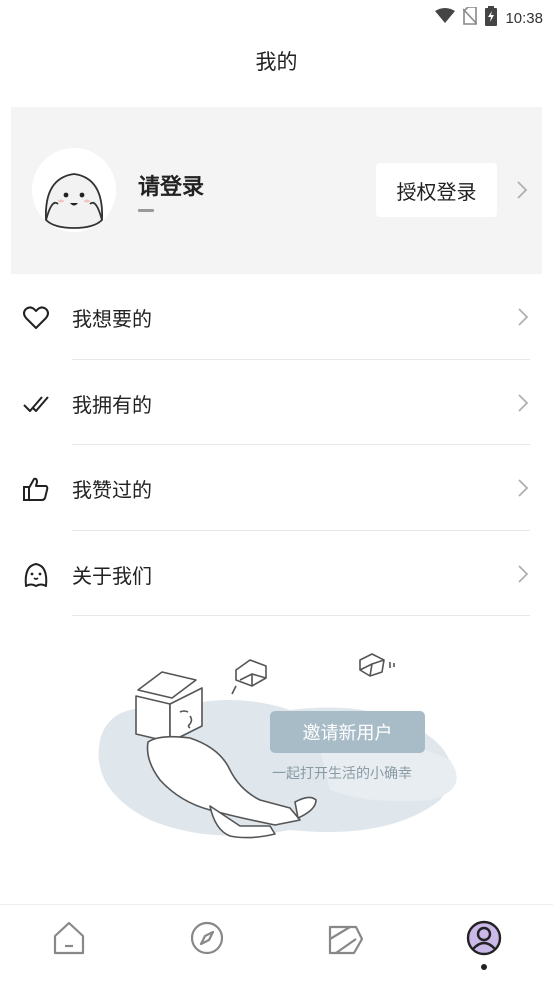 The width and height of the screenshot is (553, 983). What do you see at coordinates (36, 489) in the screenshot?
I see `thumbs-up-icon` at bounding box center [36, 489].